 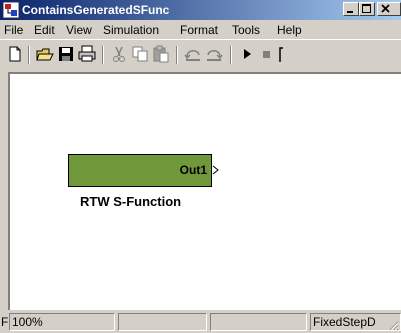 I want to click on copy-icon, so click(x=140, y=54).